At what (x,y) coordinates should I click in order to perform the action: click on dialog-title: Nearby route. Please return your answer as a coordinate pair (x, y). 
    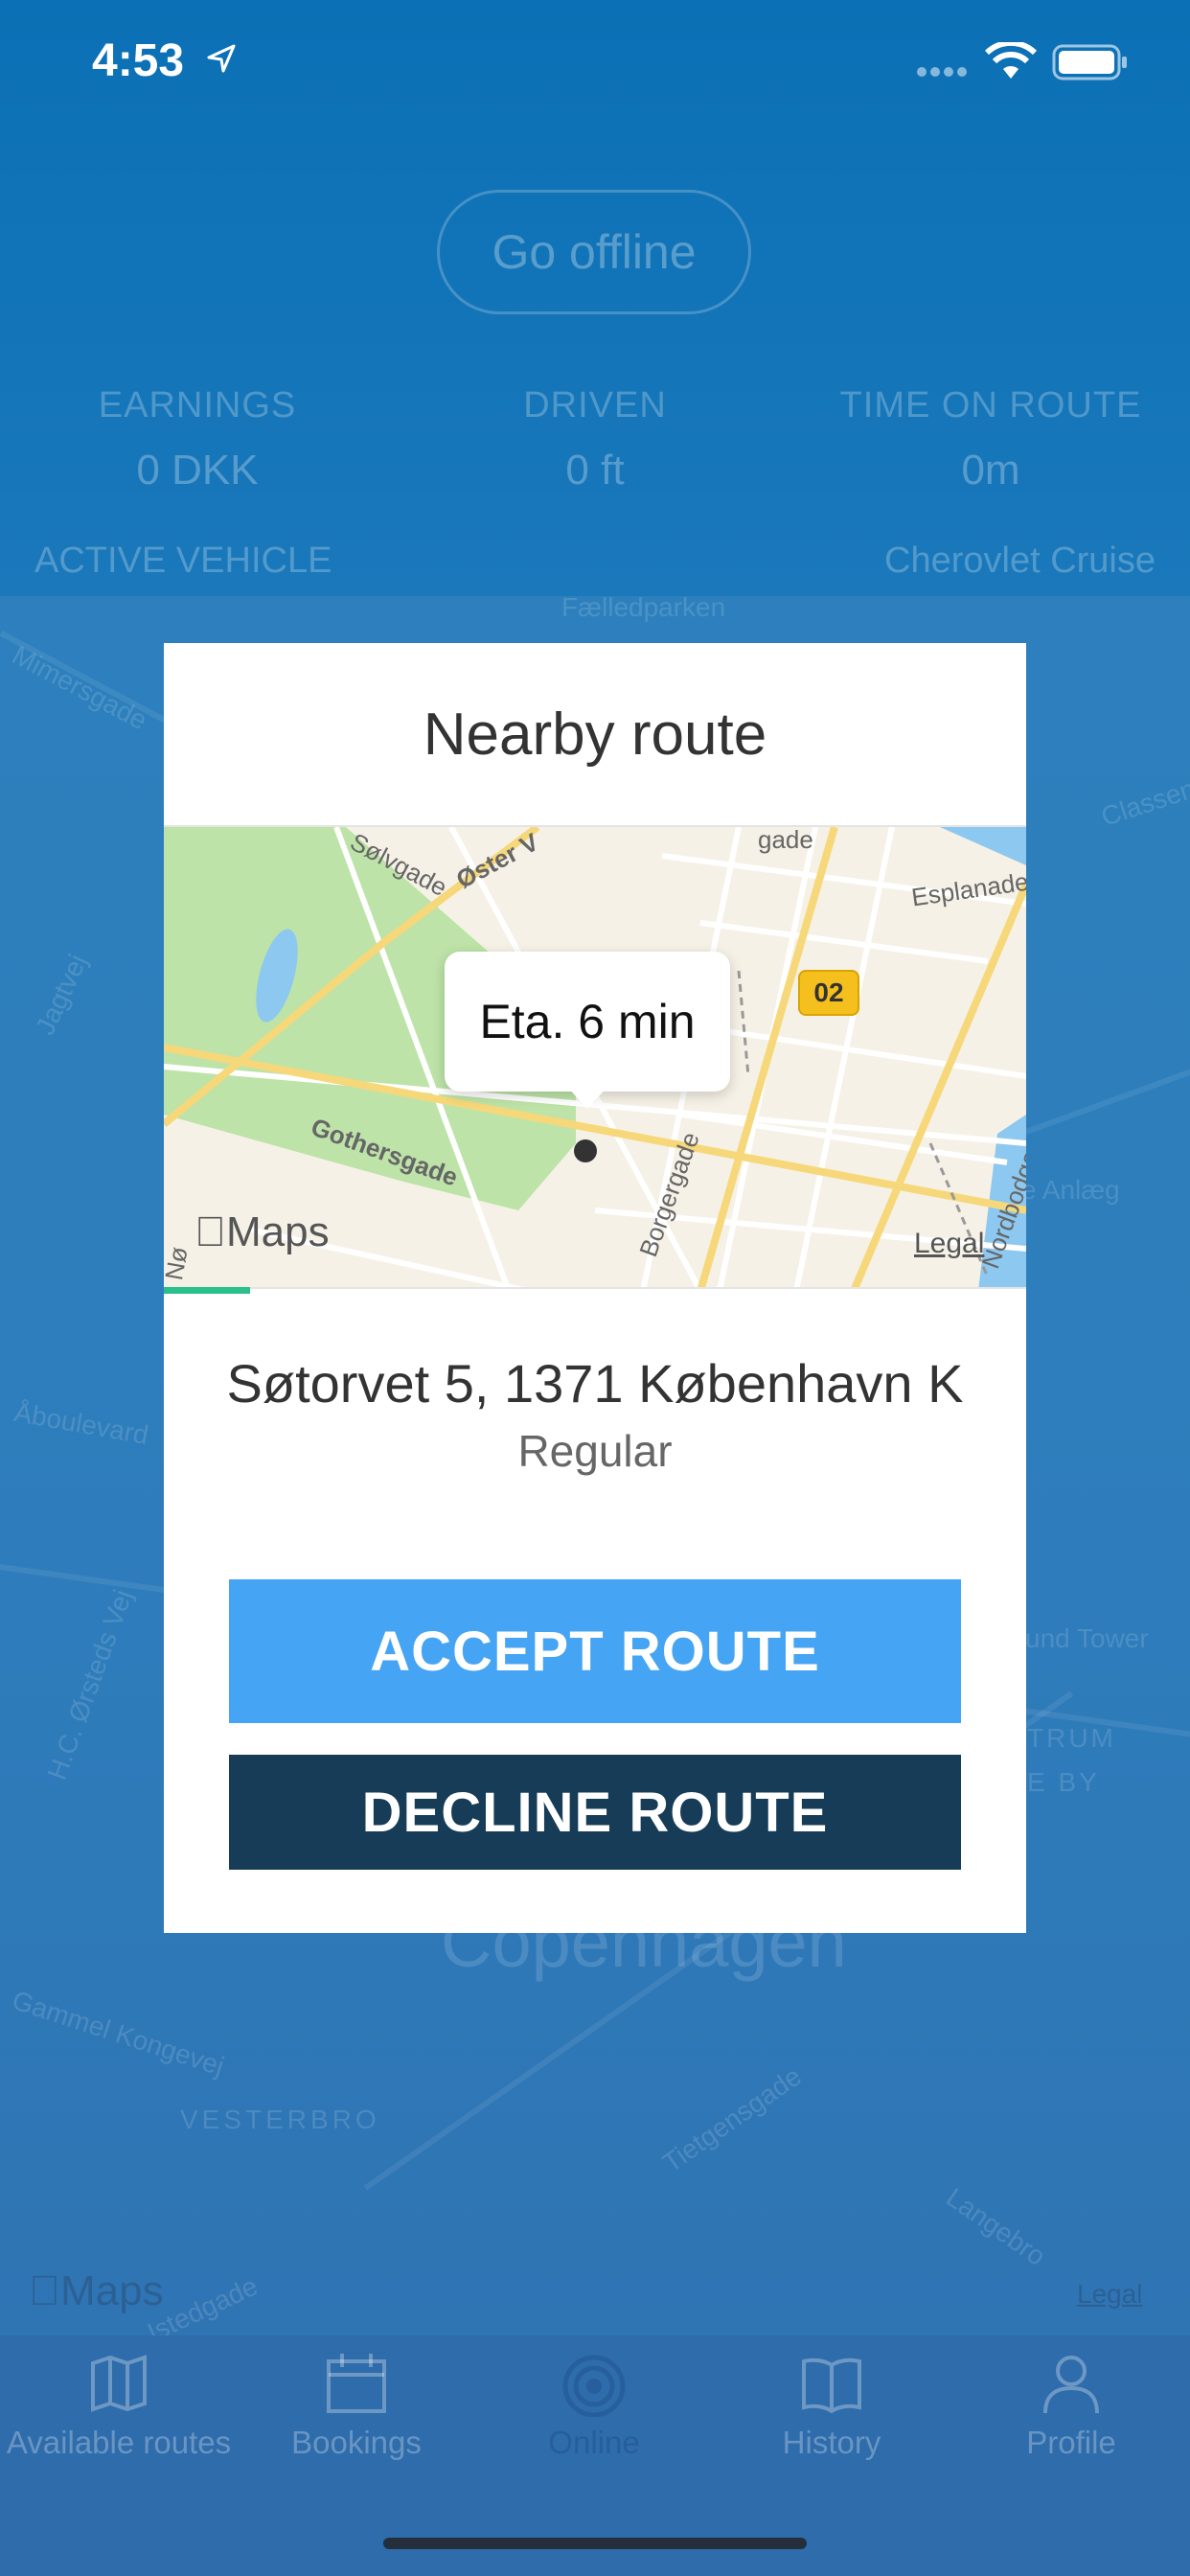
    Looking at the image, I should click on (595, 734).